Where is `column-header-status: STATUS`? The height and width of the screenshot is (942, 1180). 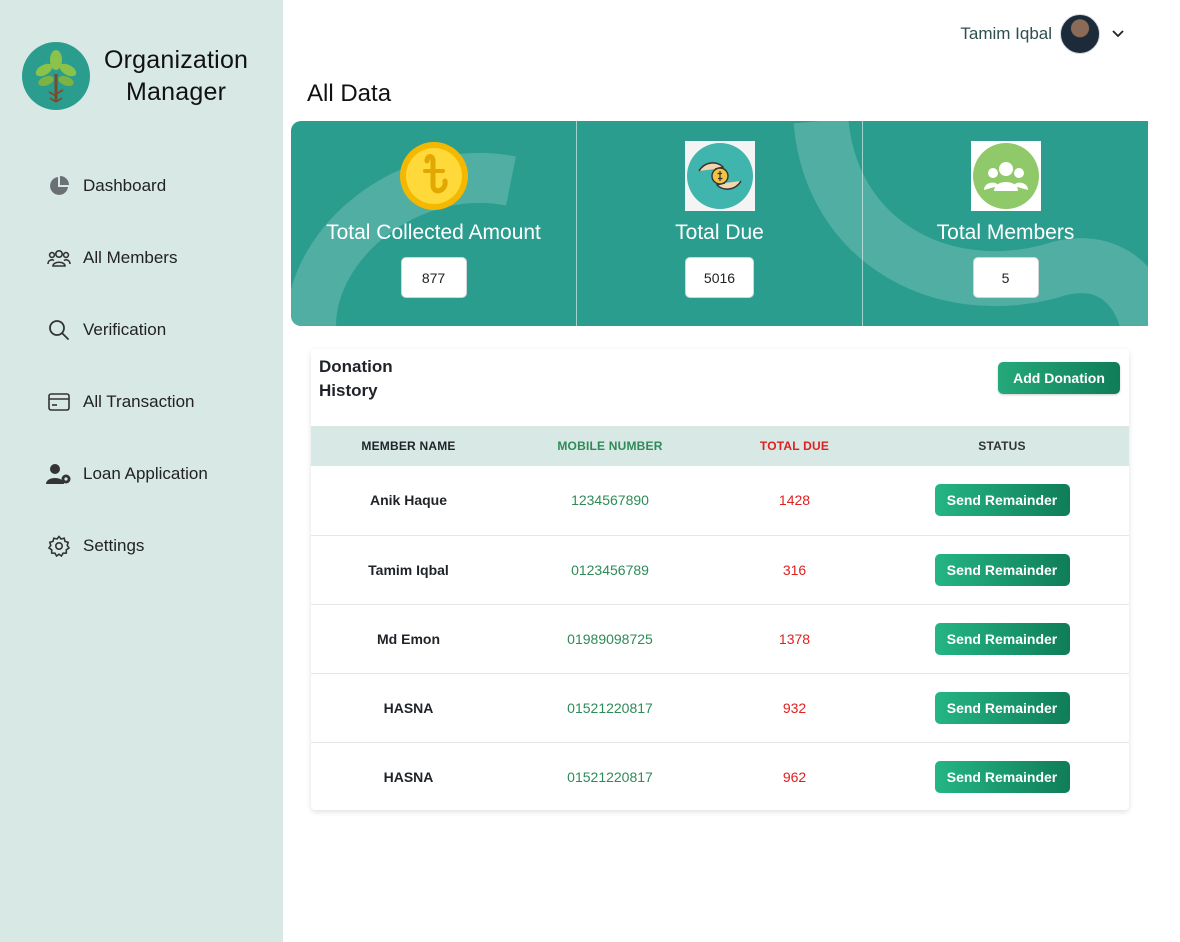 column-header-status: STATUS is located at coordinates (1002, 446).